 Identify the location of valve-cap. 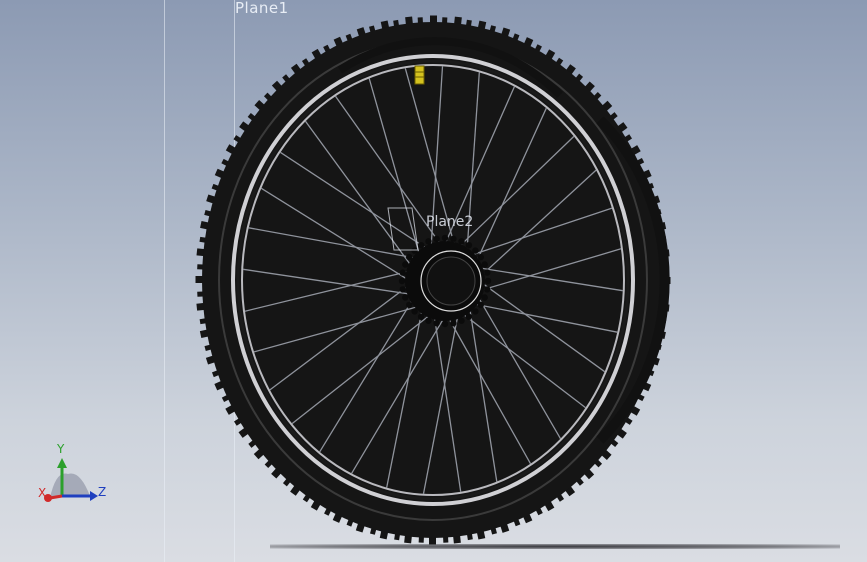
(419, 75).